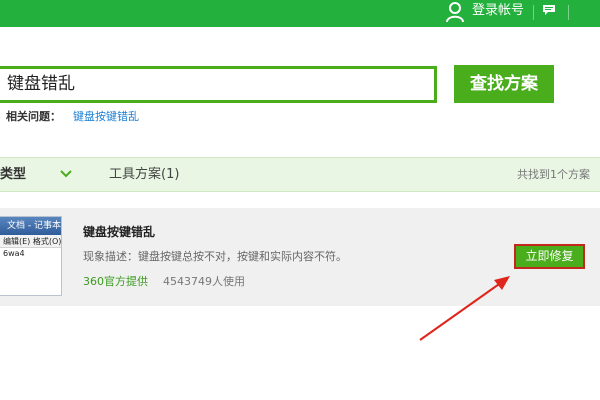 This screenshot has width=600, height=400. Describe the element at coordinates (549, 10) in the screenshot. I see `chat-icon` at that location.